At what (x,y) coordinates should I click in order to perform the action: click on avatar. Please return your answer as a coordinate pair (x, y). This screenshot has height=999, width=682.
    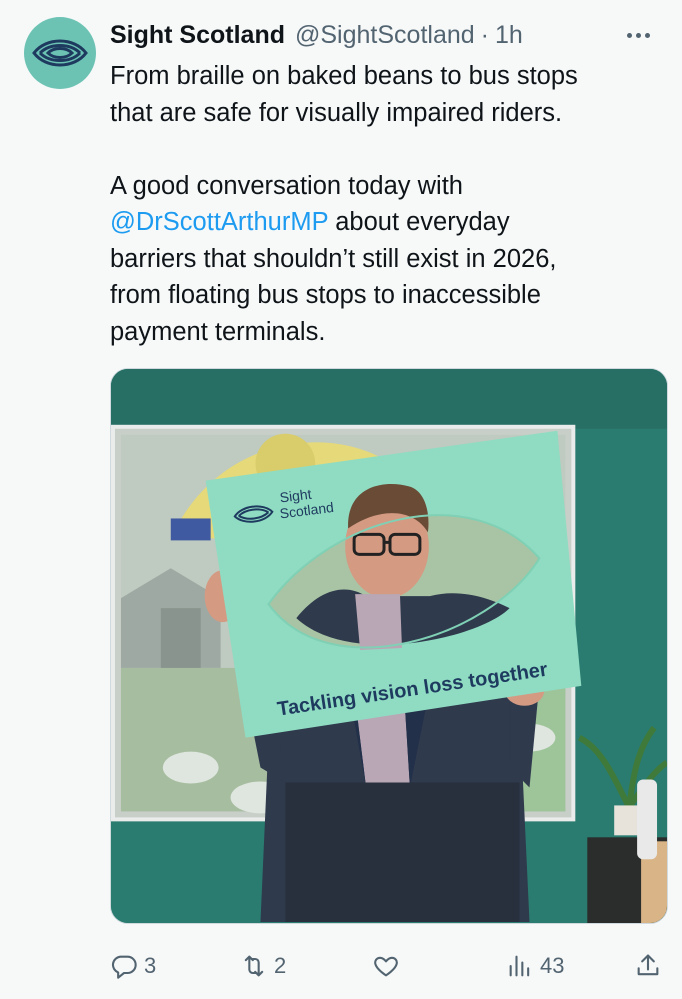
    Looking at the image, I should click on (60, 53).